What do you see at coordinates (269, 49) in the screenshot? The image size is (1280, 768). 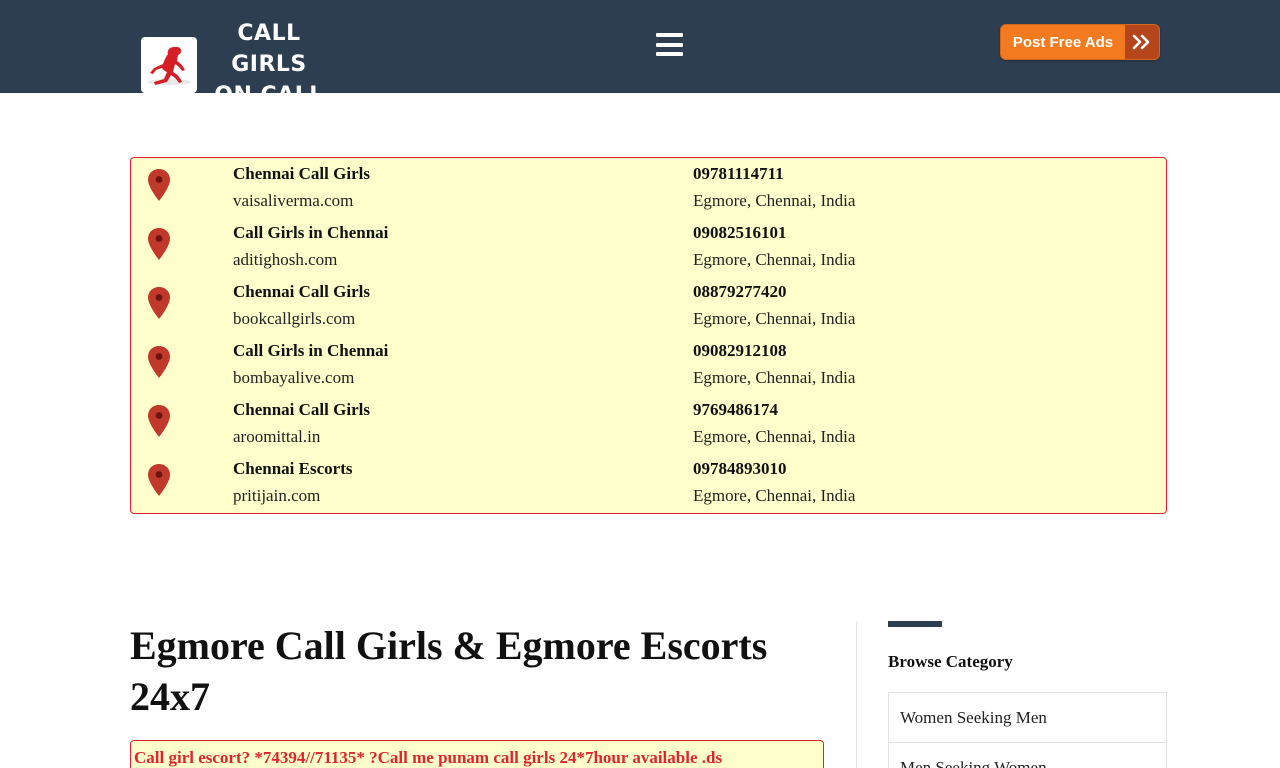 I see `logo-line-1: CALL GIRLS` at bounding box center [269, 49].